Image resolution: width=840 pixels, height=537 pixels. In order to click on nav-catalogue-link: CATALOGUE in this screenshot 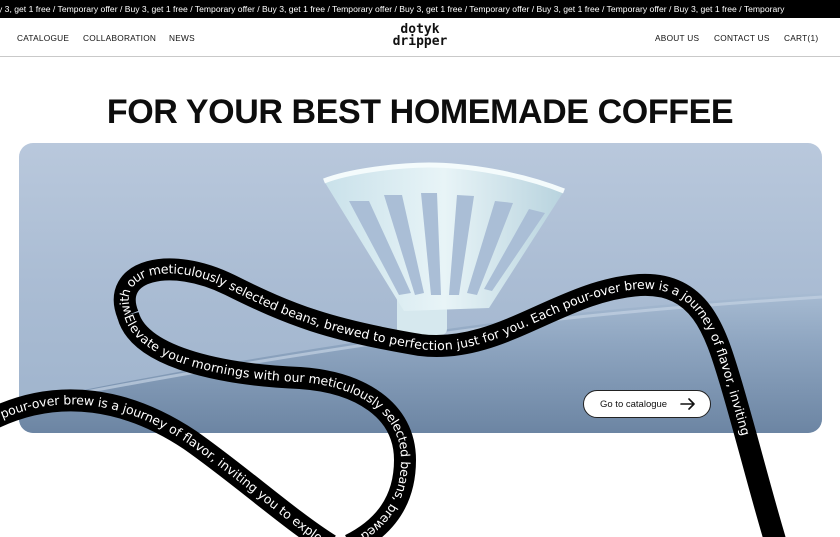, I will do `click(43, 38)`.